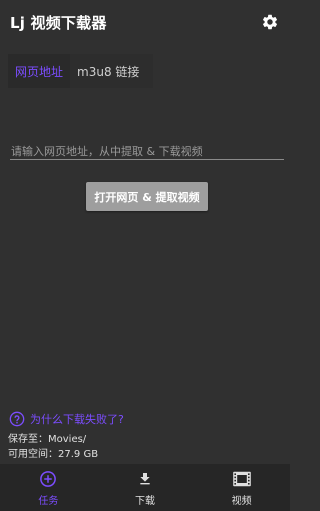  Describe the element at coordinates (77, 419) in the screenshot. I see `help-link-text: 为什么下载失败了?` at that location.